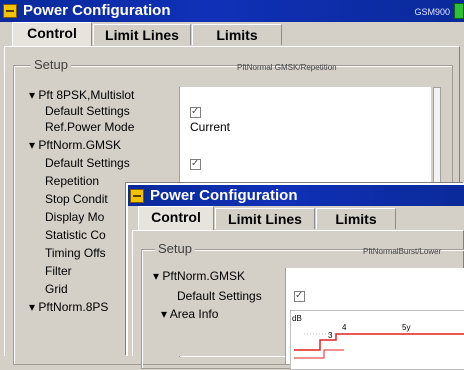  What do you see at coordinates (87, 163) in the screenshot?
I see `tree-item-default-settings-2: Default Settings` at bounding box center [87, 163].